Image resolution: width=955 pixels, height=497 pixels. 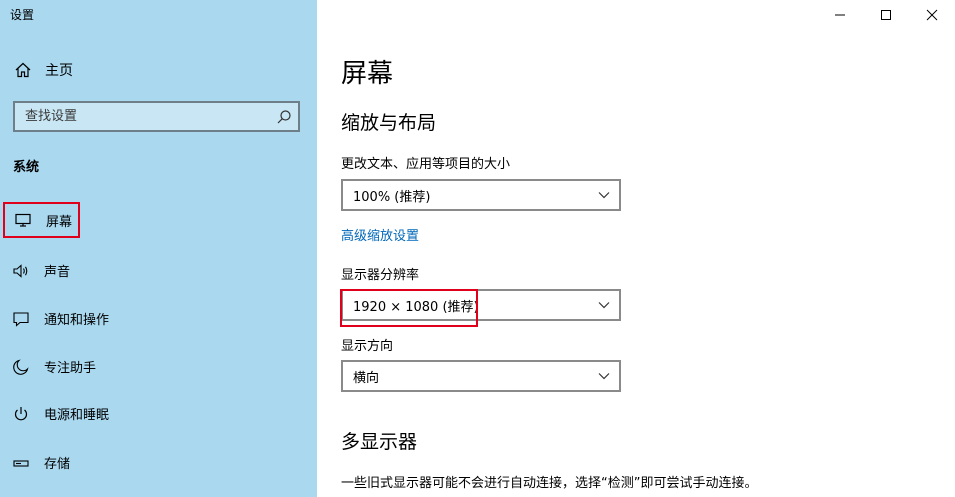 What do you see at coordinates (77, 320) in the screenshot?
I see `sidebar-item-label: 通知和操作` at bounding box center [77, 320].